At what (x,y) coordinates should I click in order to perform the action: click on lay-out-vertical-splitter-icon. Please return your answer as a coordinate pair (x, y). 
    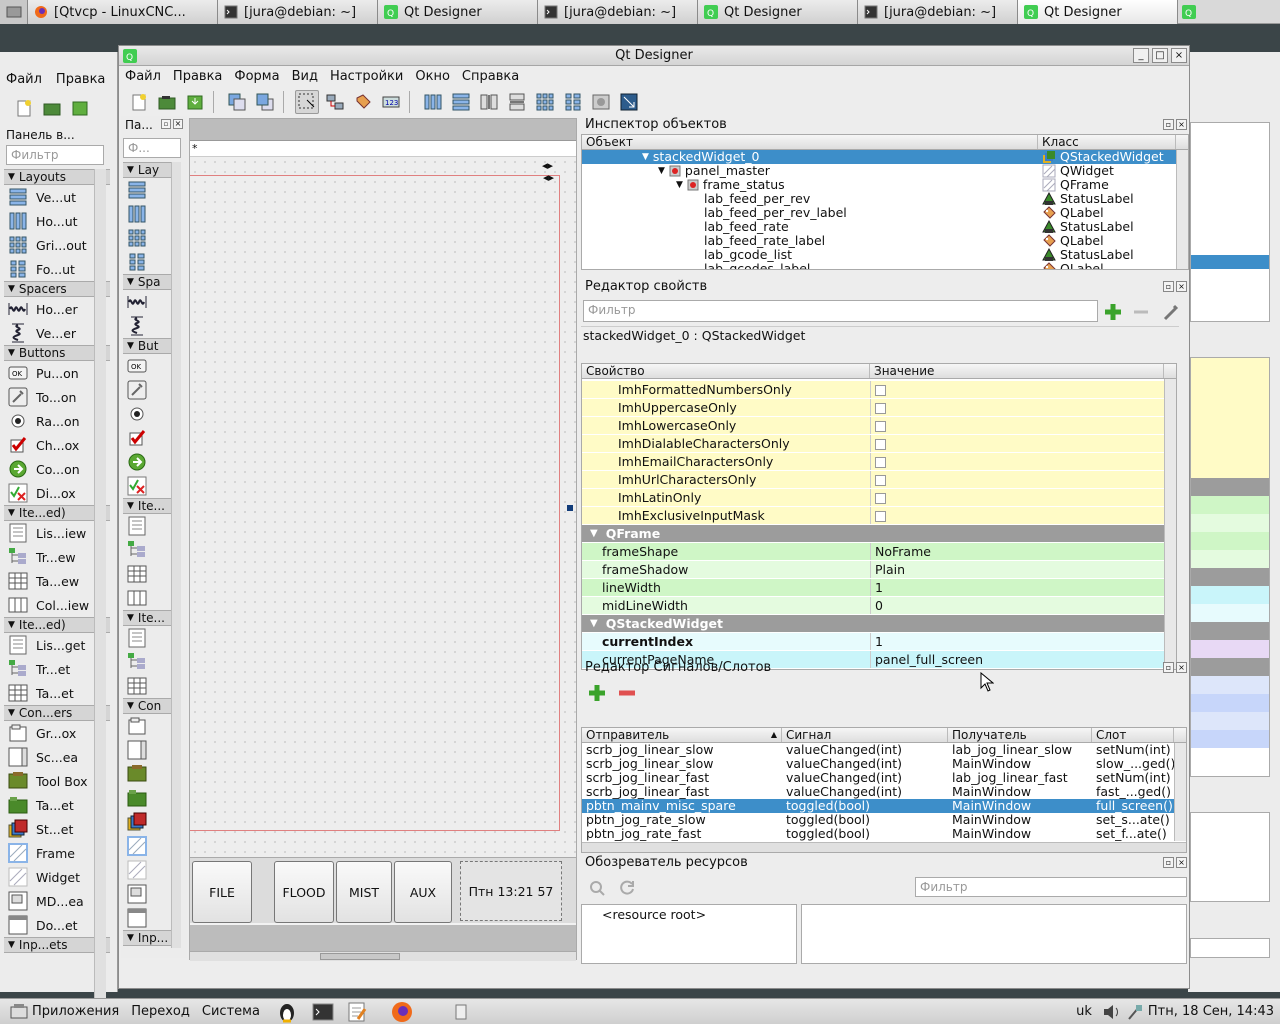
    Looking at the image, I should click on (517, 102).